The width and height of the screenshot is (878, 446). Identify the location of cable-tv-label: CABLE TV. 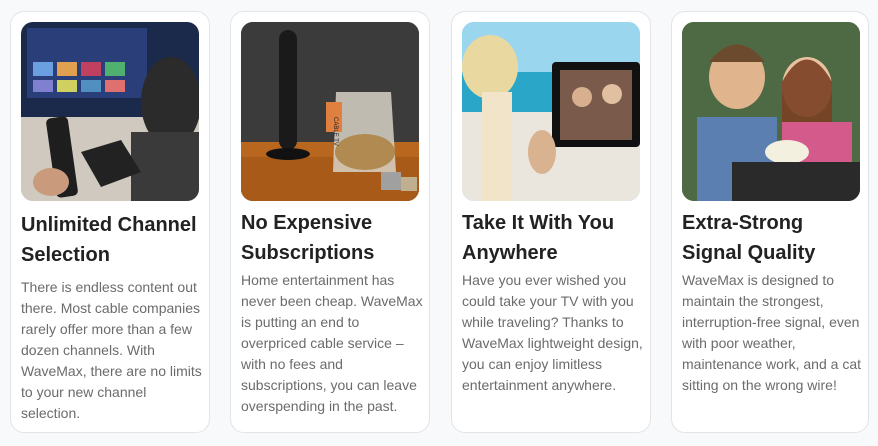
(335, 131).